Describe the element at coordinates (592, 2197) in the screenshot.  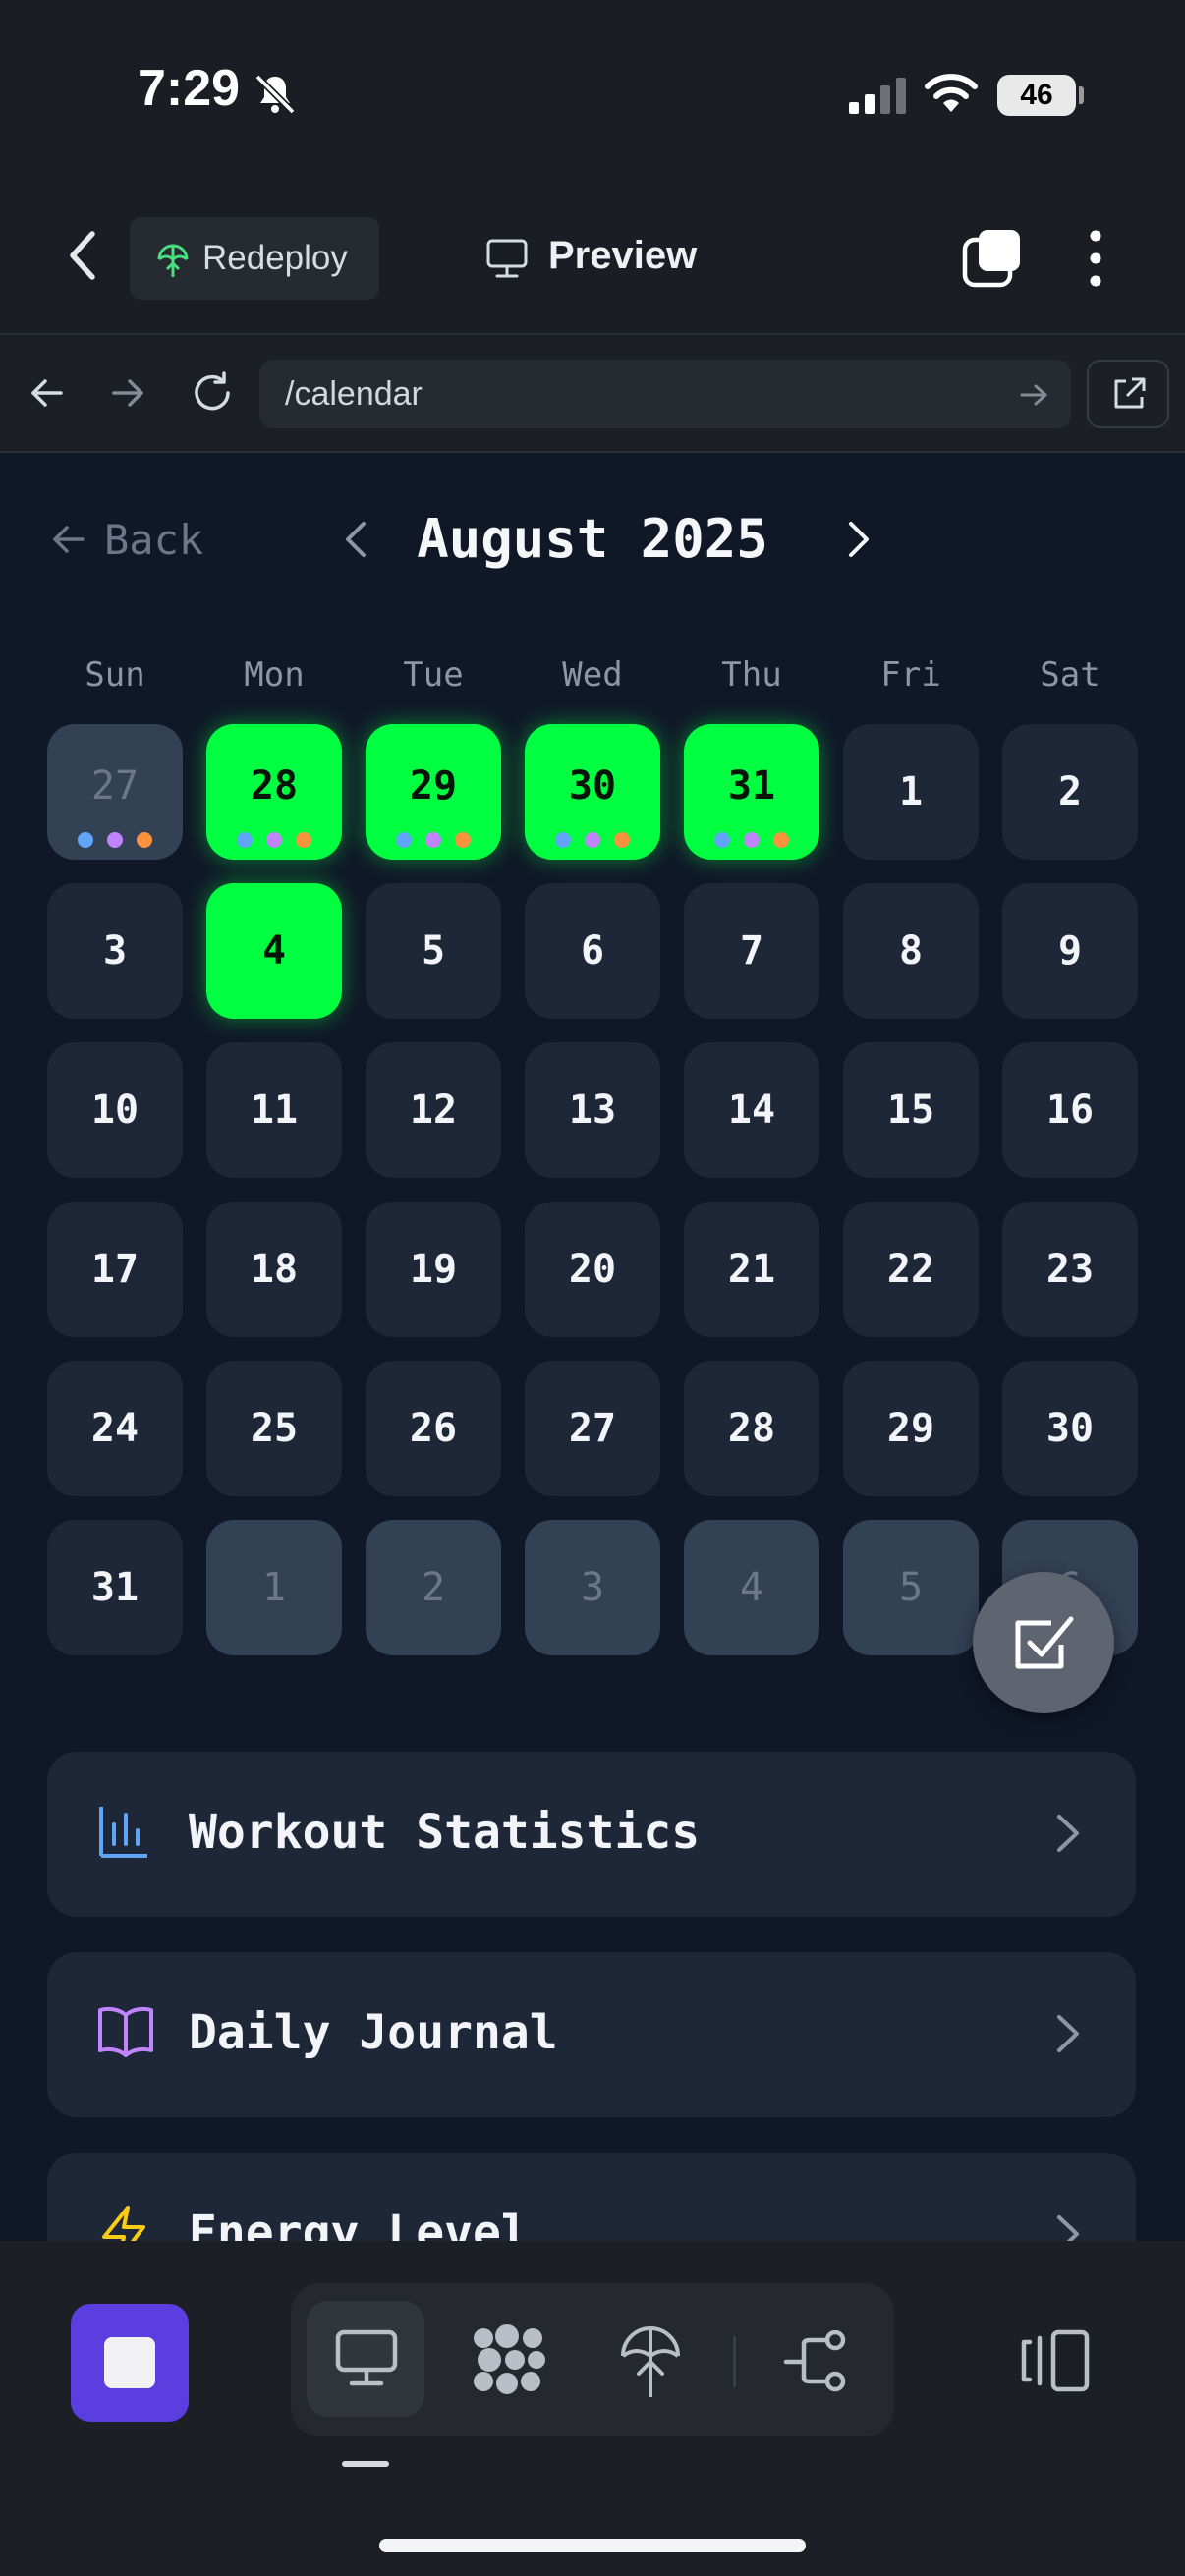
I see `energy-level-card: Energy Level` at that location.